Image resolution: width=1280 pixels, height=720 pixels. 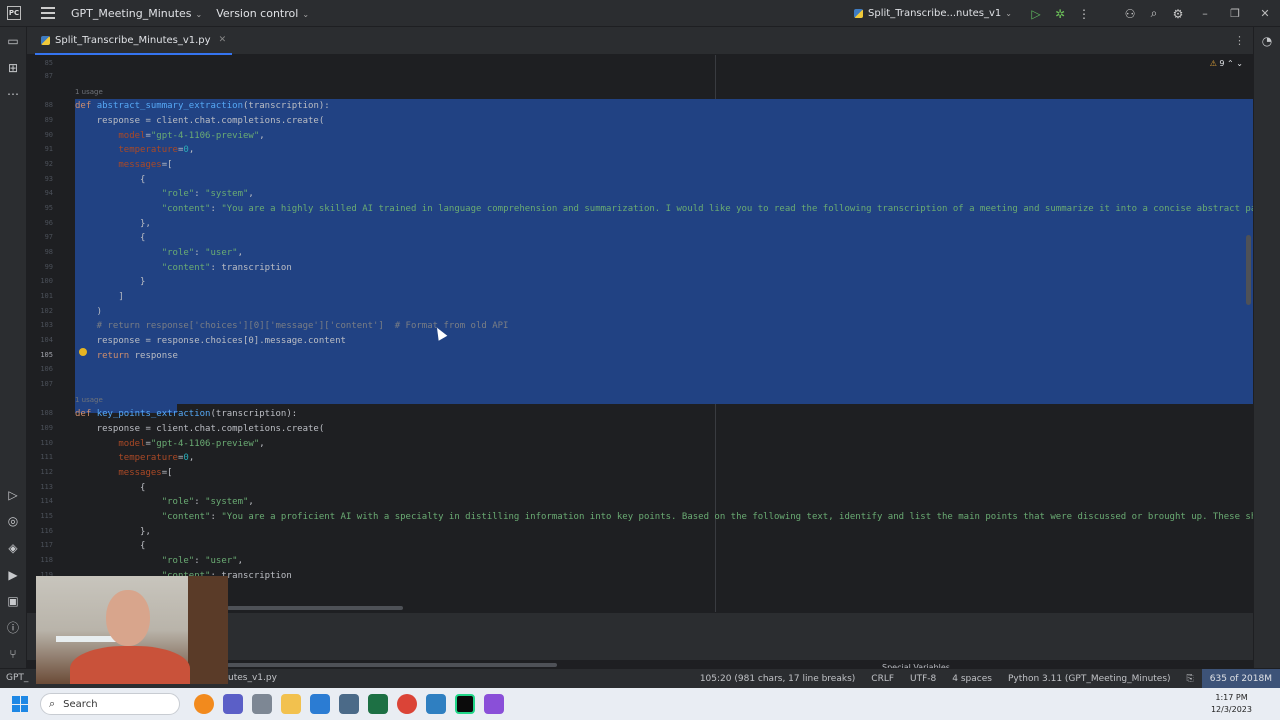 I want to click on line-number: 100, so click(x=46, y=281).